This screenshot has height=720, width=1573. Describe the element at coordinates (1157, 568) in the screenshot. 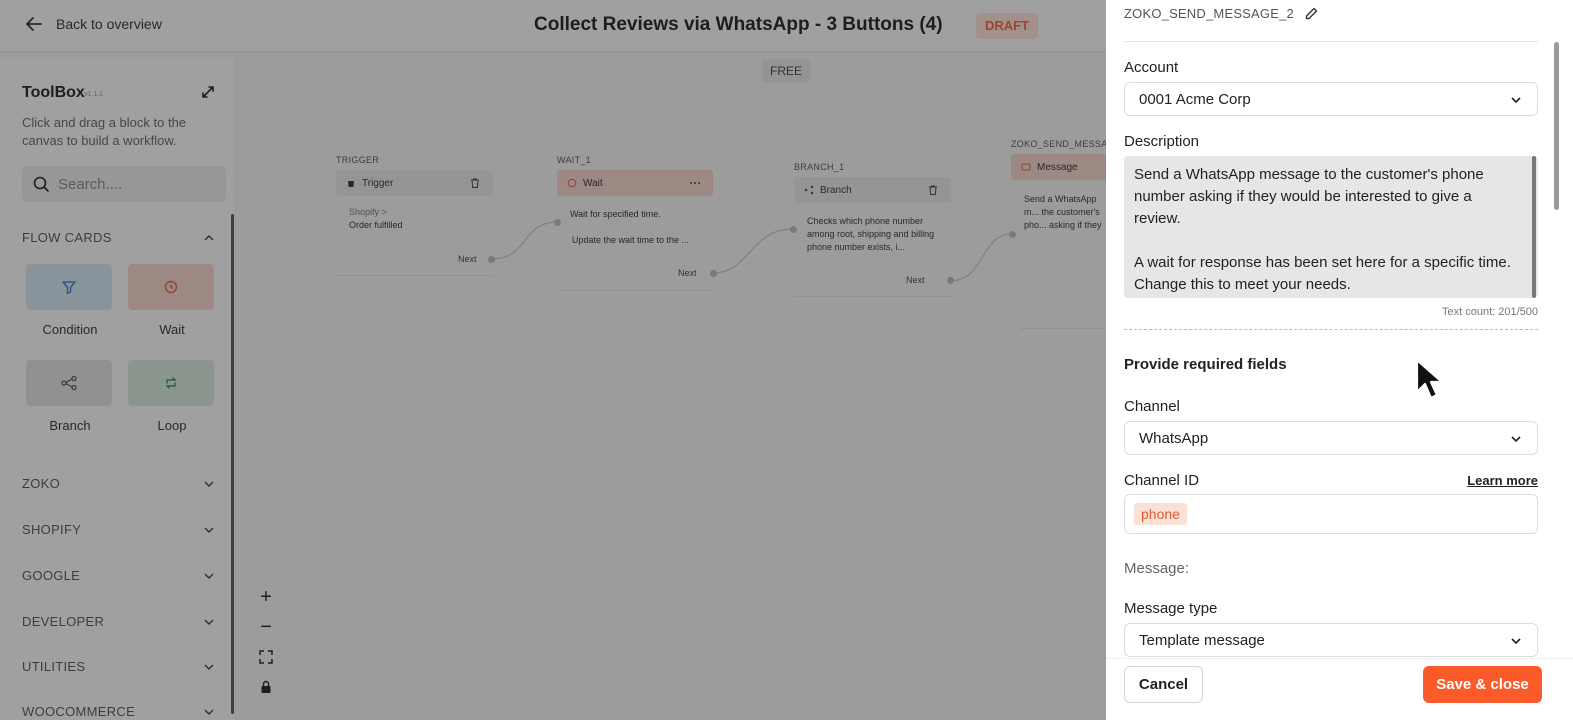

I see `message-label: Message:` at that location.